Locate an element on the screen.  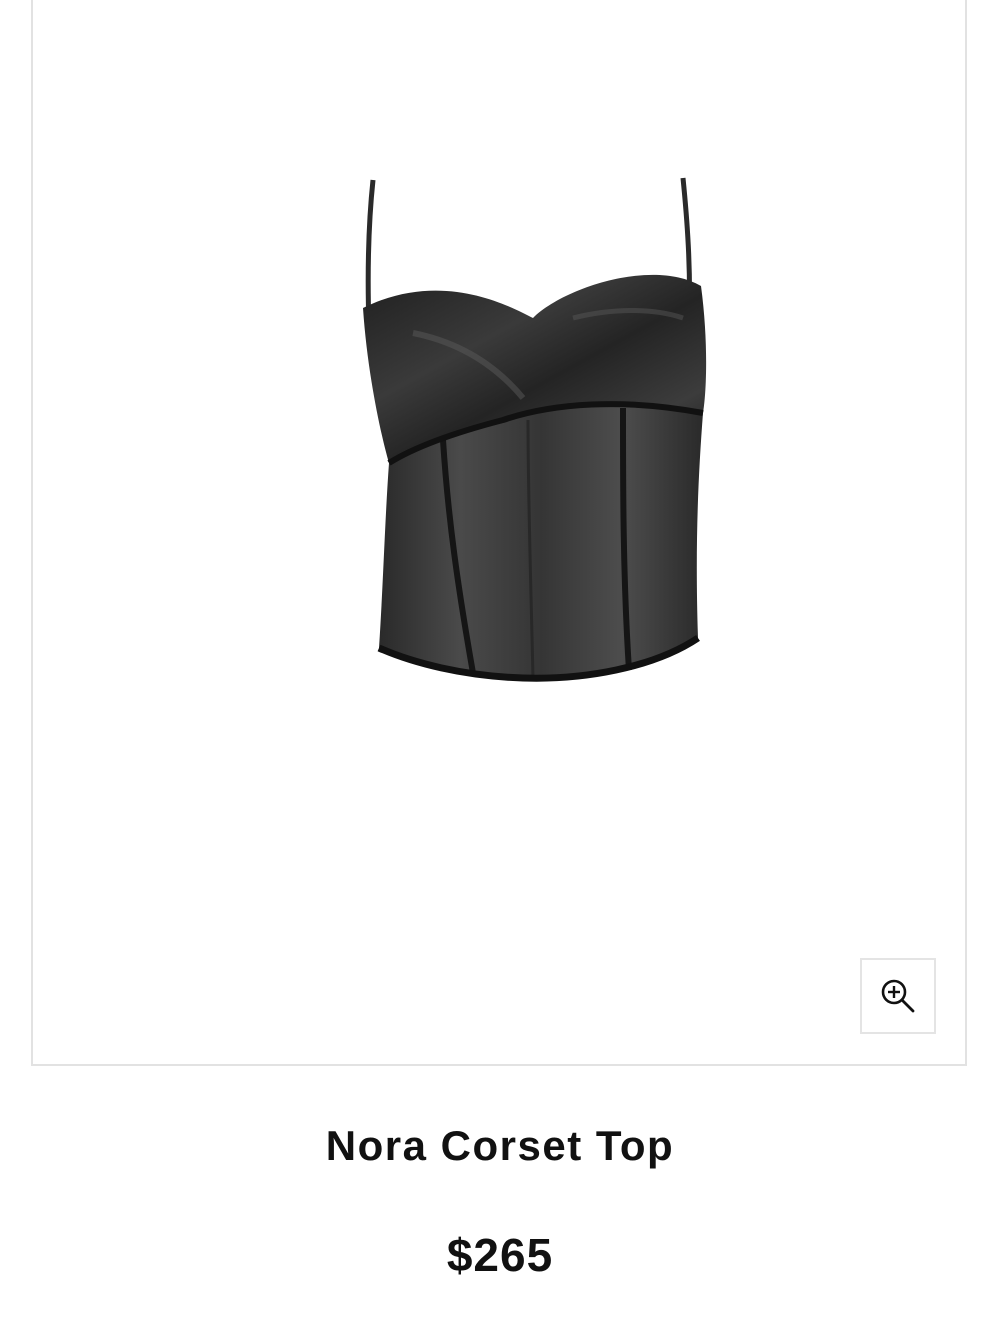
zoom-in-icon is located at coordinates (898, 996).